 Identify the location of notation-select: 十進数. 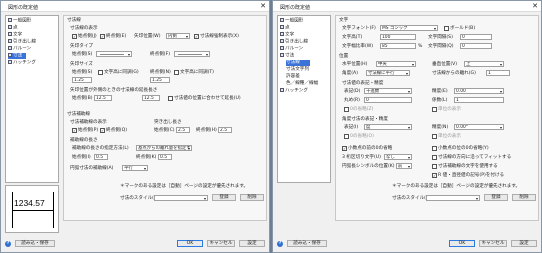
(388, 91).